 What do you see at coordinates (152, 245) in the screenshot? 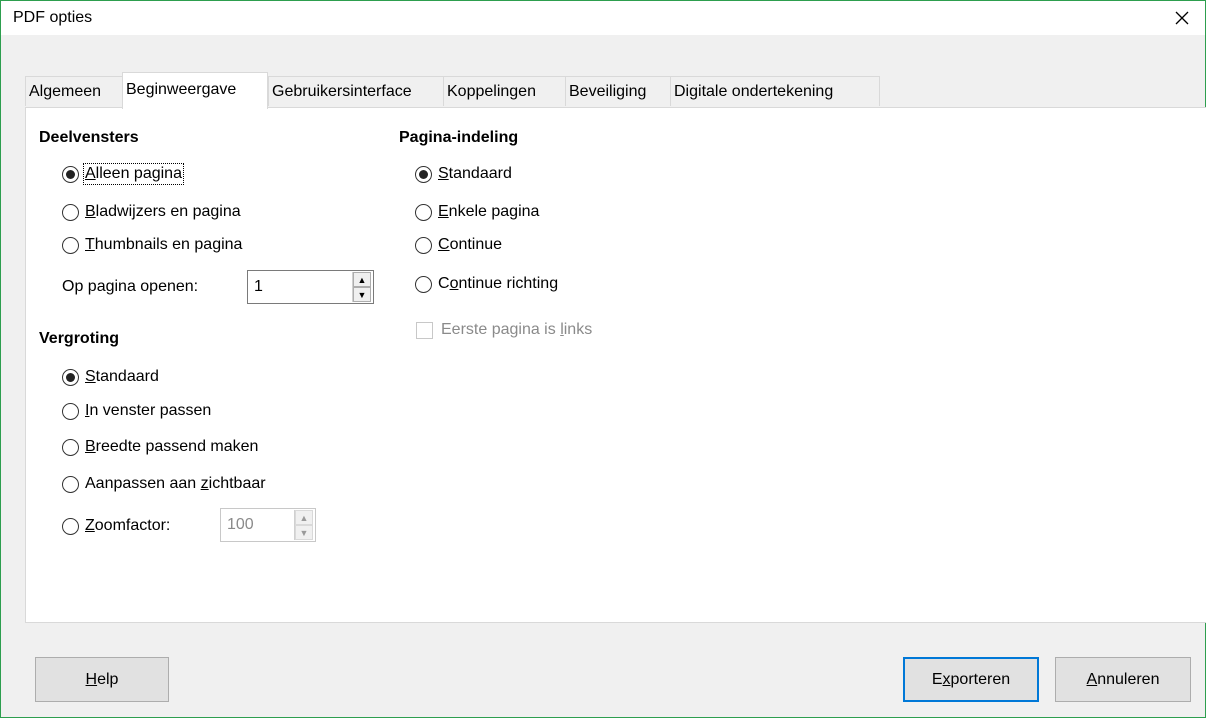
I see `radio-thumbnails-en-pagina: Thumbnails en pagina` at bounding box center [152, 245].